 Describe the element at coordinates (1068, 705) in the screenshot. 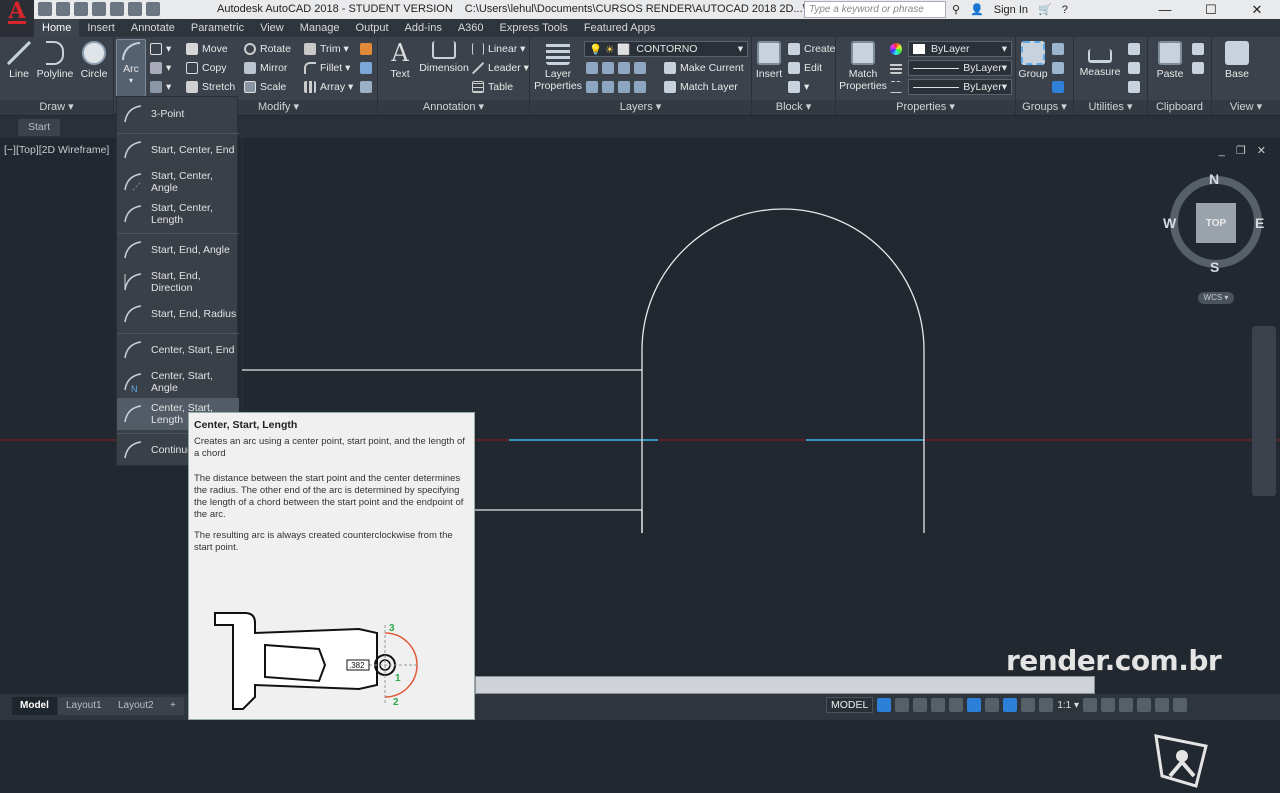

I see `annotation-scale: 1:1 ▾` at that location.